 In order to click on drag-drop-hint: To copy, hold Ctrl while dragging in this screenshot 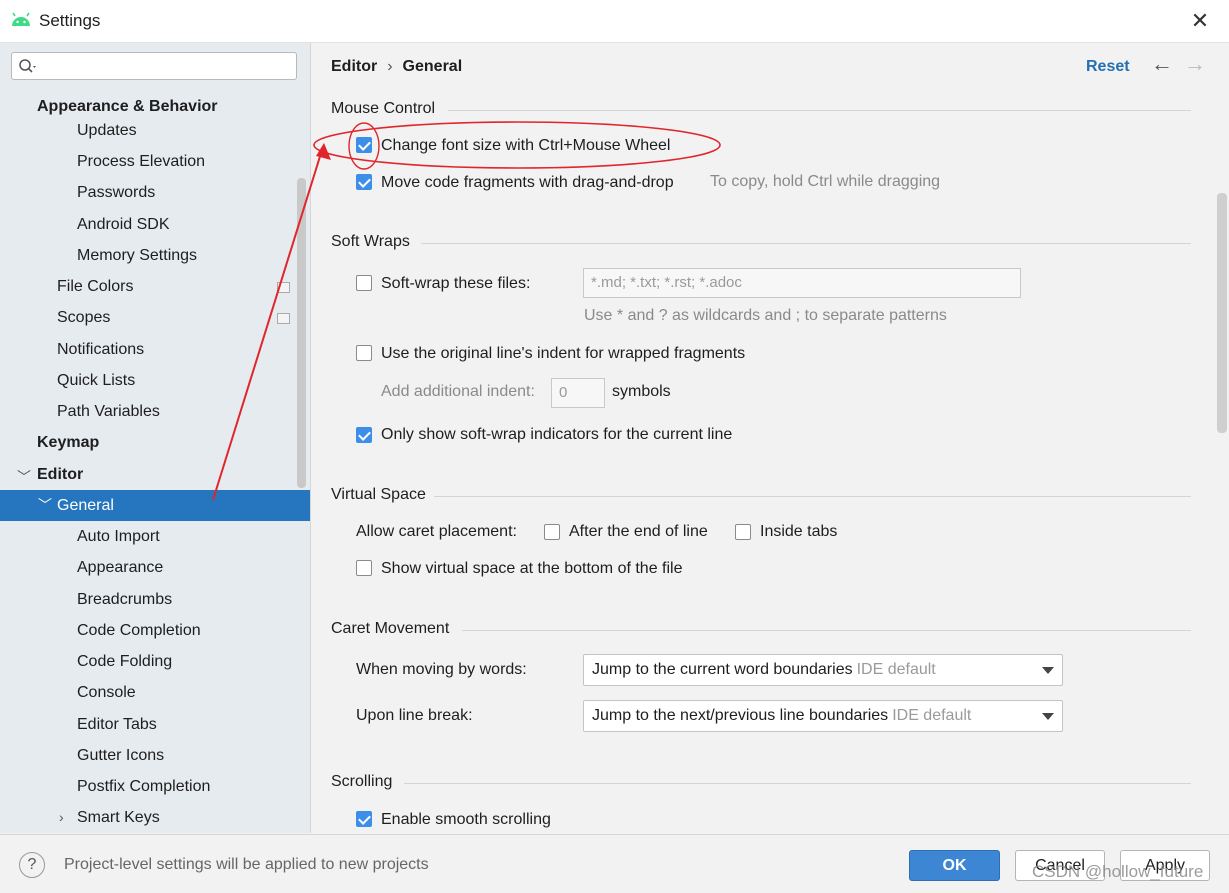, I will do `click(825, 181)`.